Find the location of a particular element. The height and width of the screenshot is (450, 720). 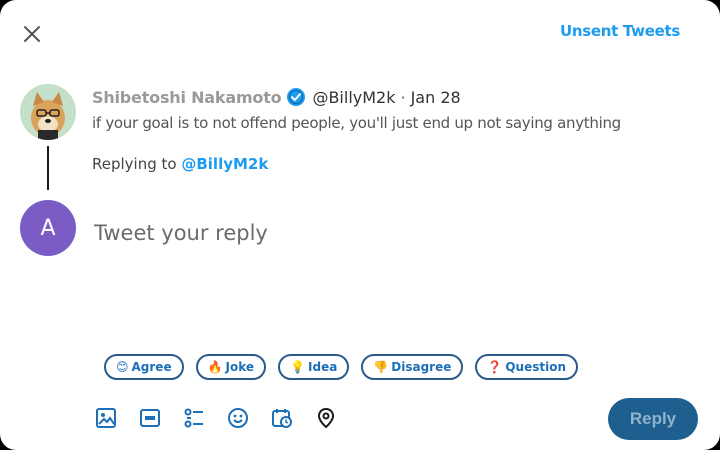

chip-idea: 💡 Idea is located at coordinates (314, 367).